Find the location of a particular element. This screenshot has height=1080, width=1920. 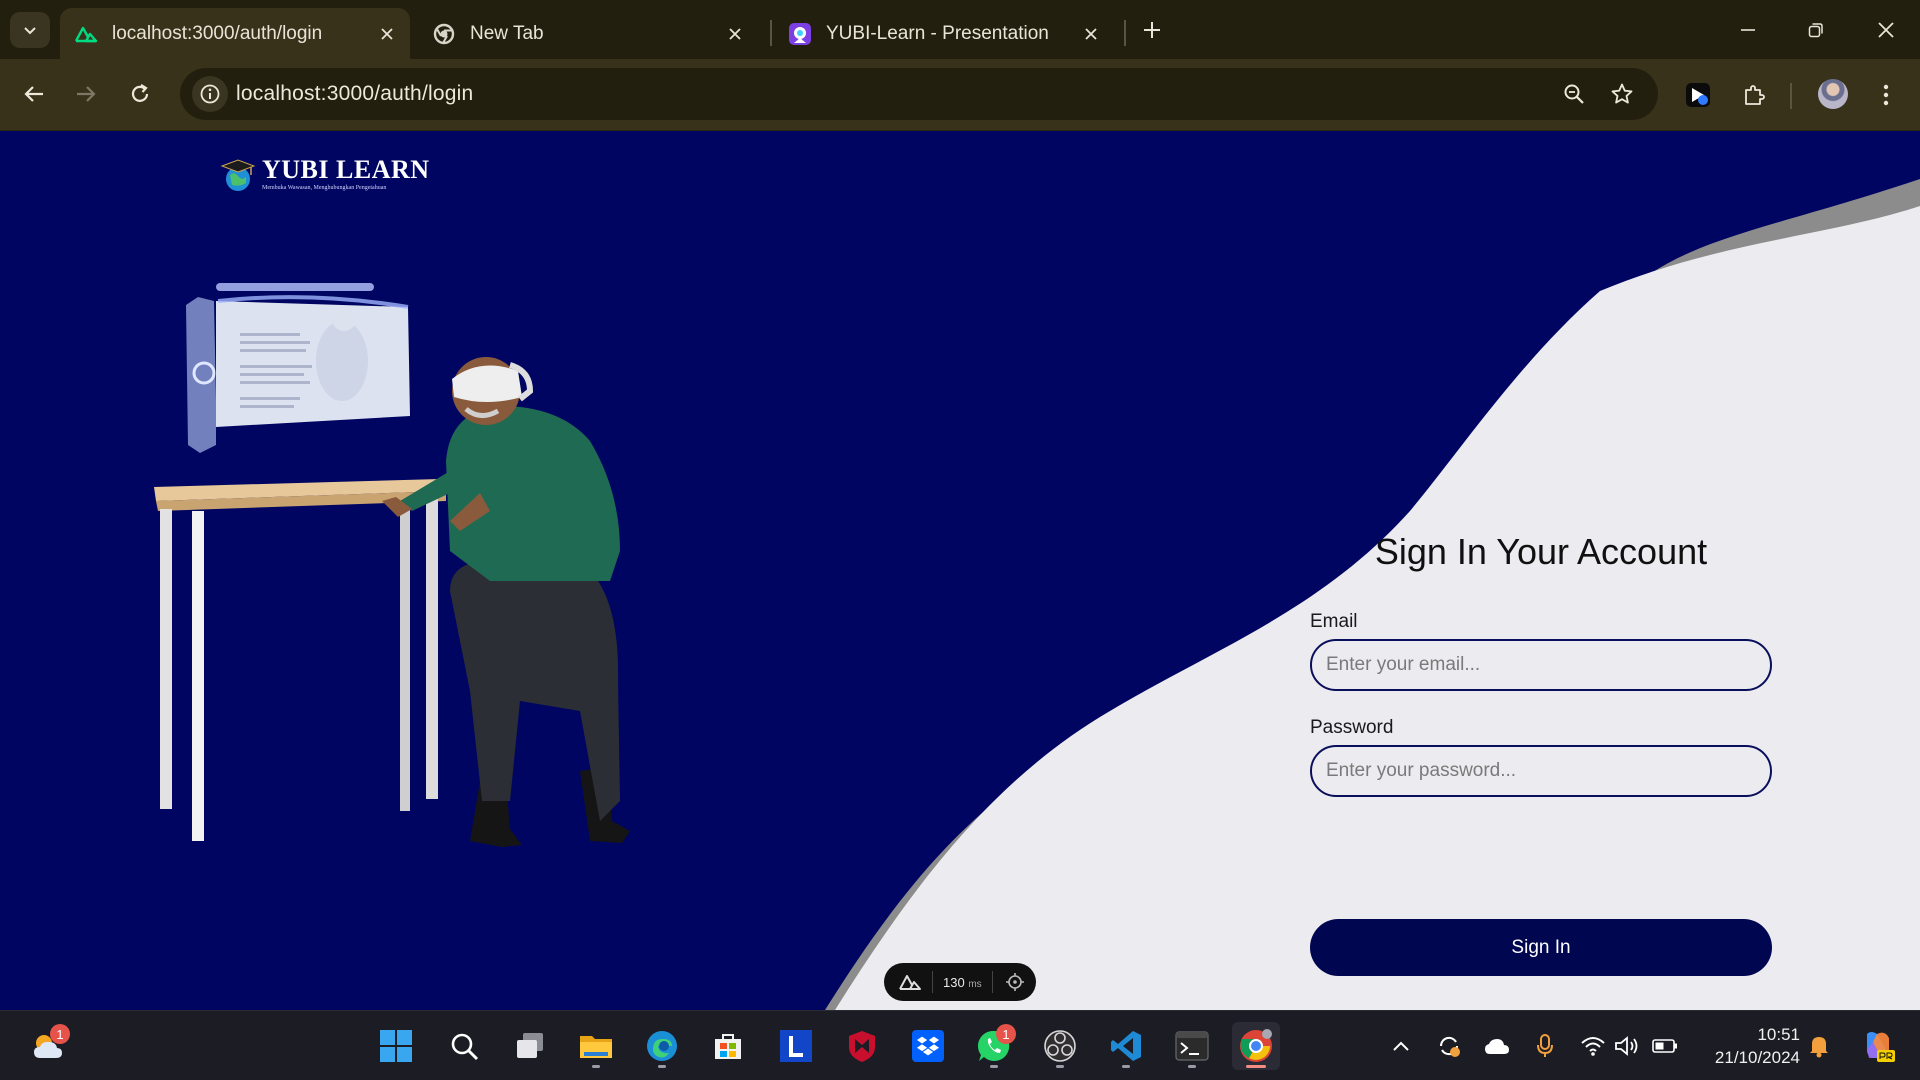

tab-yubi-presentation: YUBI-Learn - Presentation is located at coordinates (944, 33).